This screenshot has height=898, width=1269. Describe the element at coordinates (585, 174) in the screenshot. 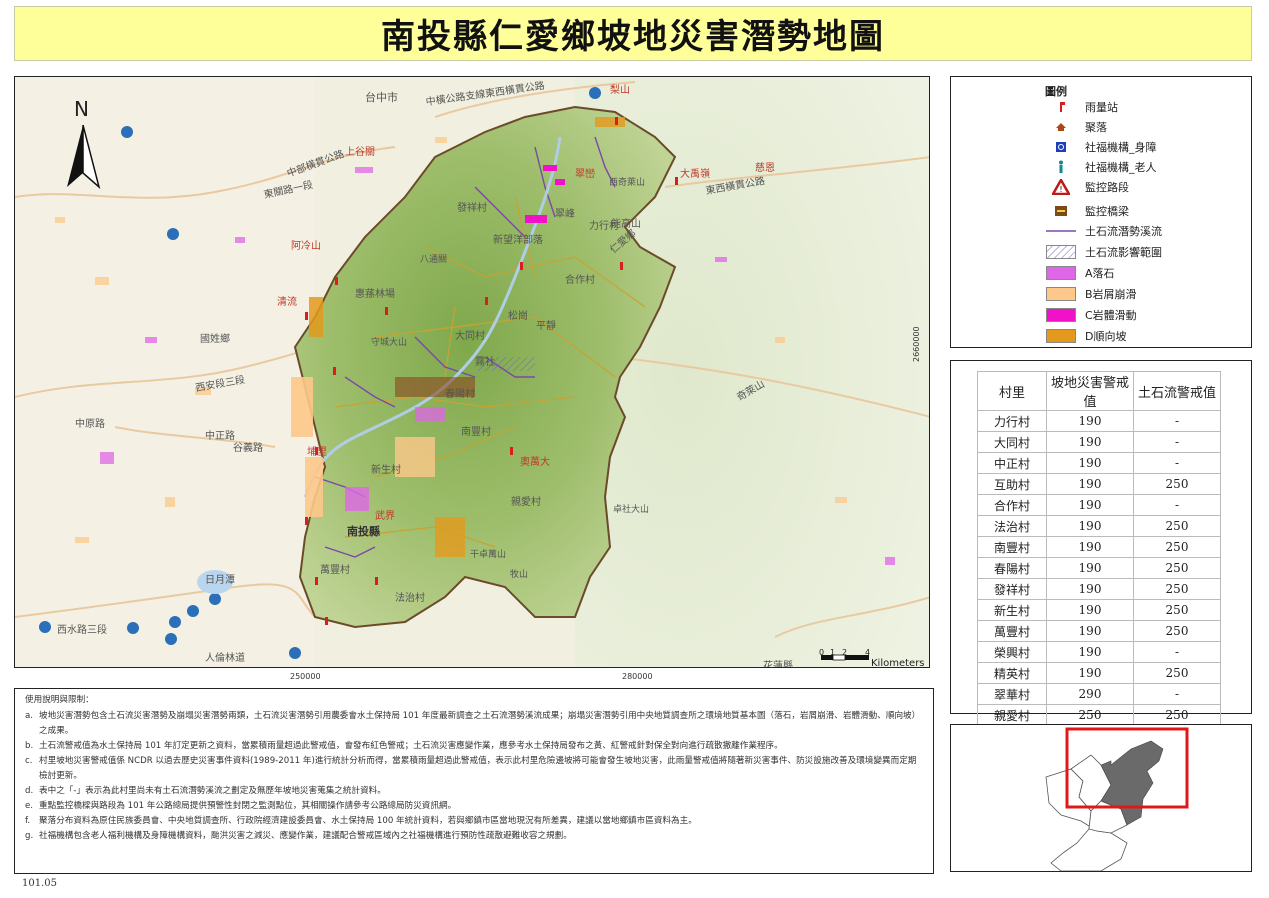

I see `map-label: 翠巒` at that location.